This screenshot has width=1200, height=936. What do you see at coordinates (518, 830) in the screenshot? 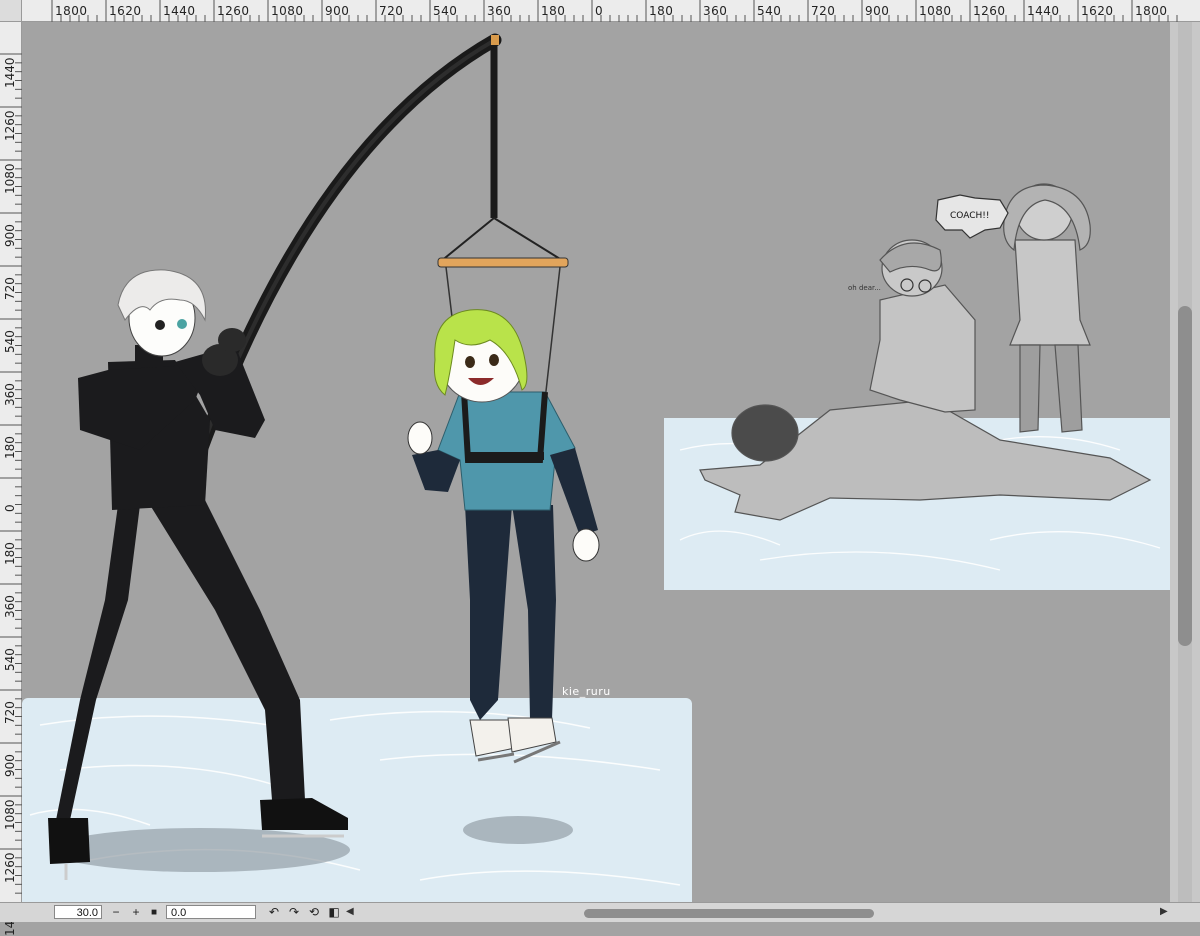
I see `hanging-skater-shadow` at bounding box center [518, 830].